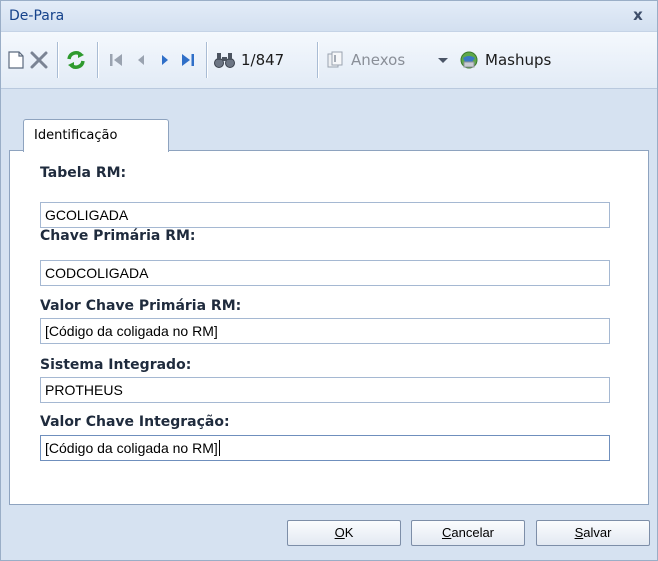 This screenshot has width=658, height=561. I want to click on dropdown-arrow-icon, so click(443, 60).